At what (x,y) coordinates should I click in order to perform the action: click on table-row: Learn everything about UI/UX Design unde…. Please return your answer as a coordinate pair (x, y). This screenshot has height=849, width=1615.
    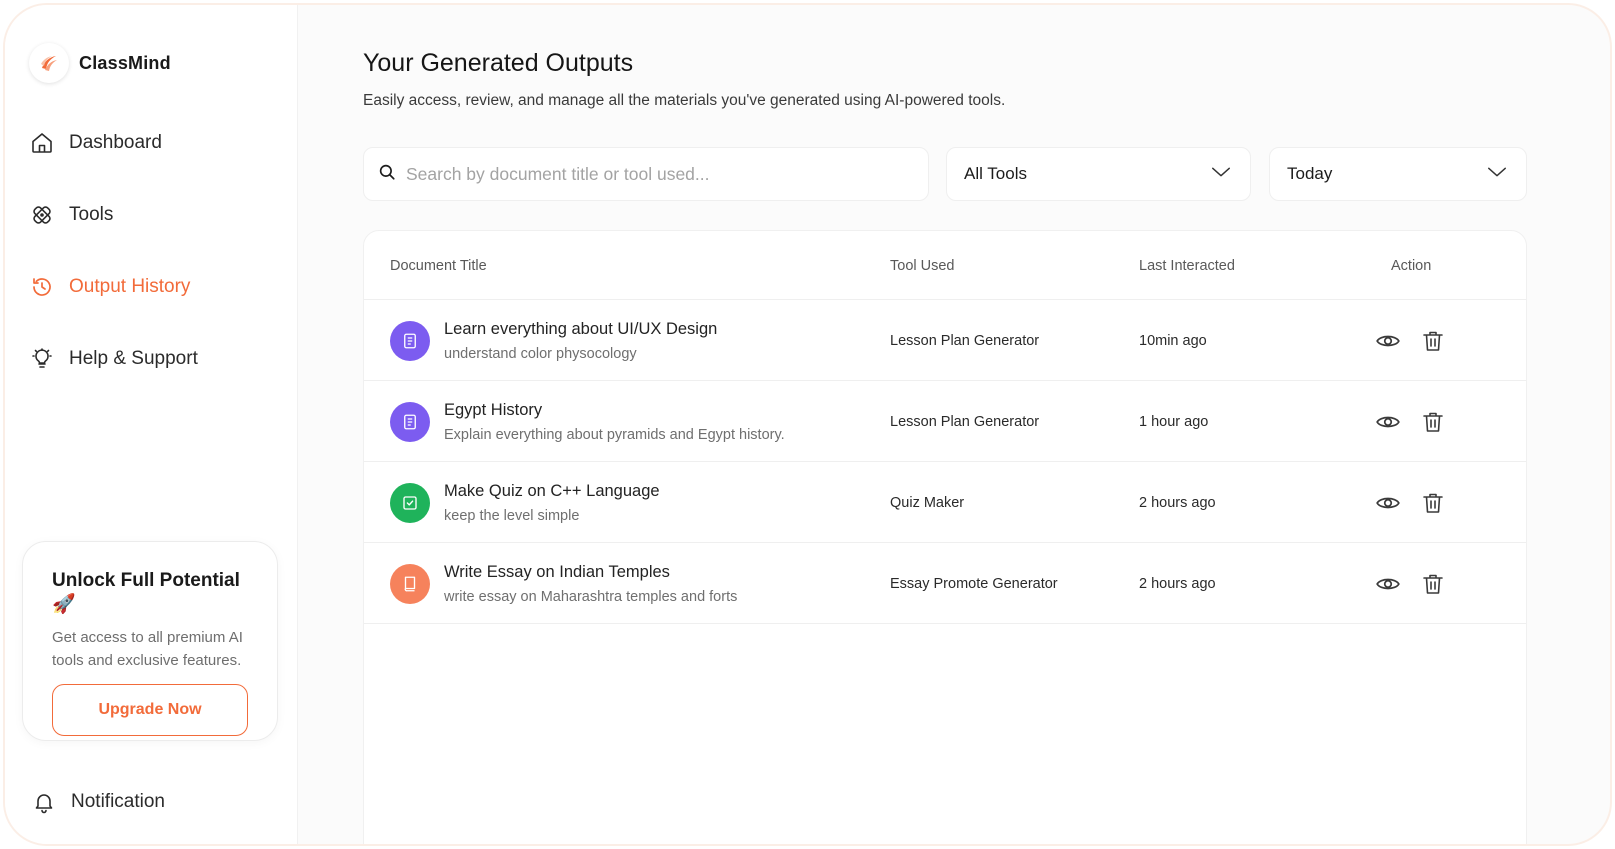
    Looking at the image, I should click on (945, 340).